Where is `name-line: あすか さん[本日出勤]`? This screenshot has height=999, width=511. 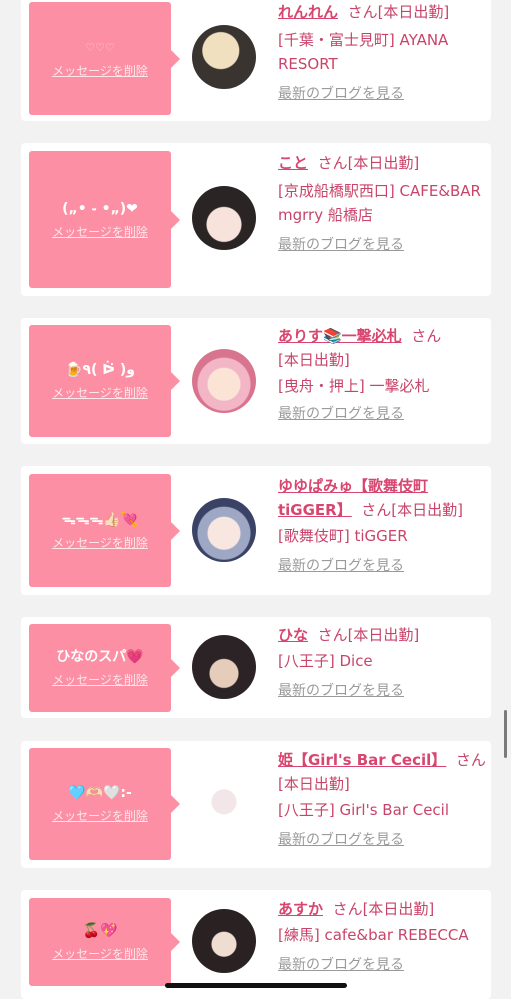 name-line: あすか さん[本日出勤] is located at coordinates (382, 909).